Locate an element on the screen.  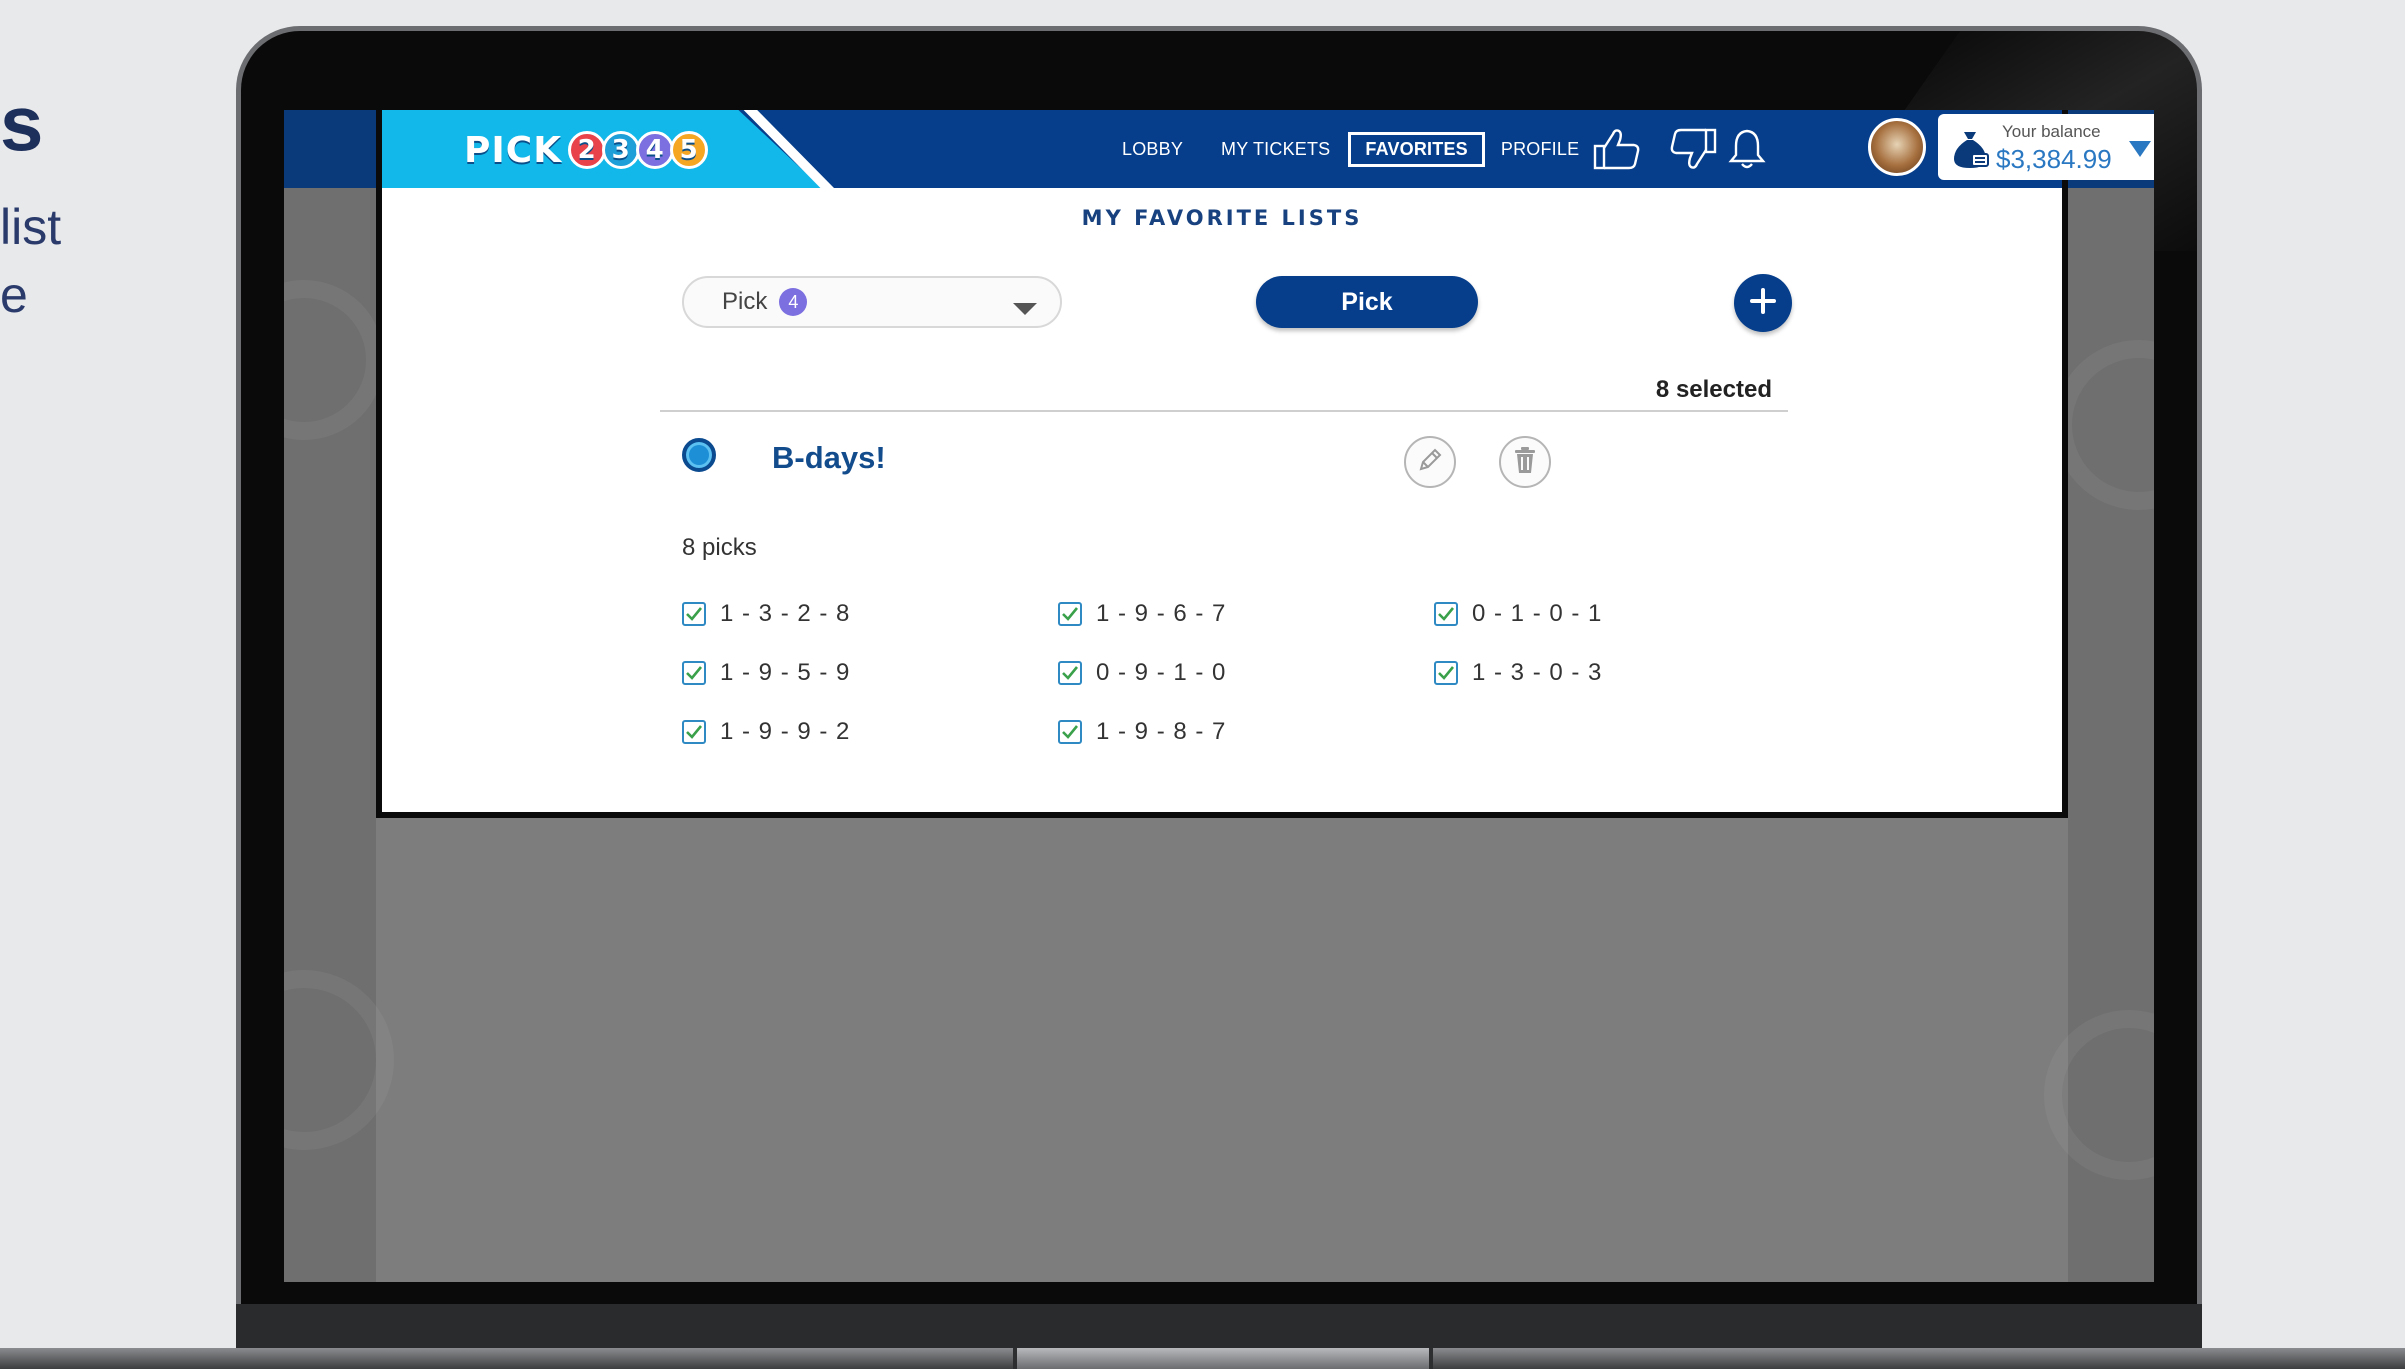
pick-item: 1 - 9 - 6 - 7 is located at coordinates (1142, 614).